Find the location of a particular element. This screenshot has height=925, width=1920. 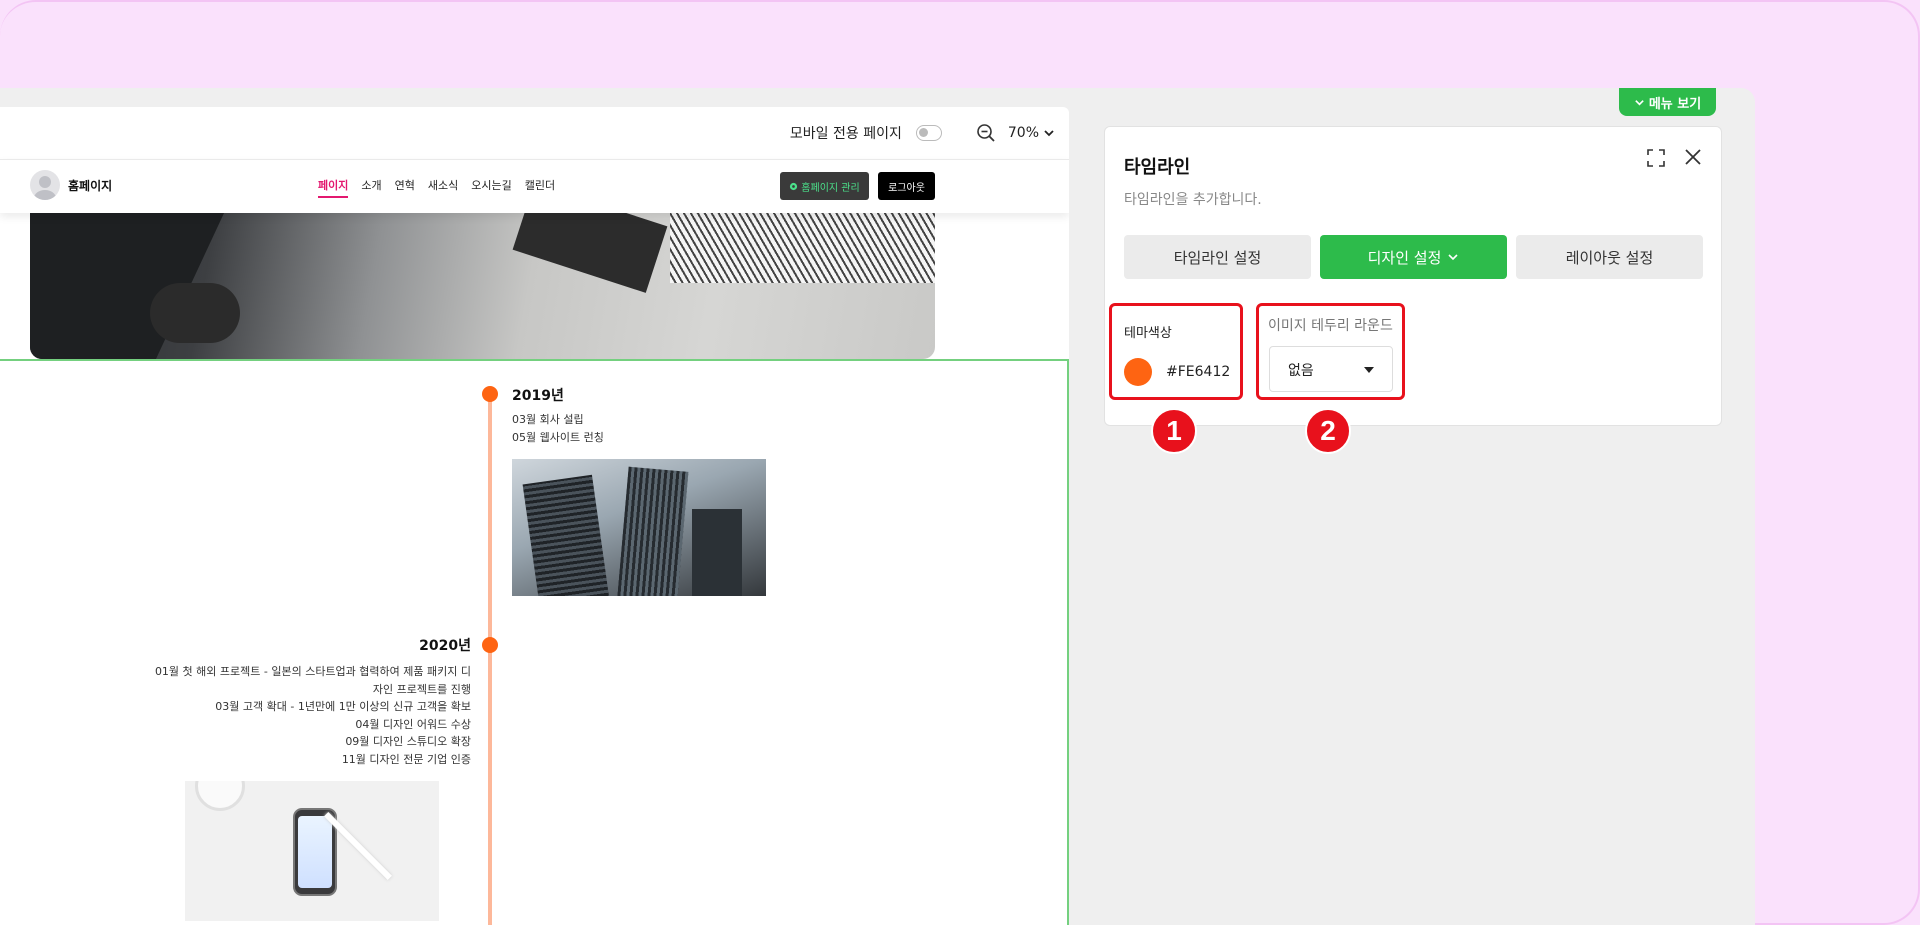

image-border-radius-label: 이미지 테두리 라운드 is located at coordinates (1330, 326).